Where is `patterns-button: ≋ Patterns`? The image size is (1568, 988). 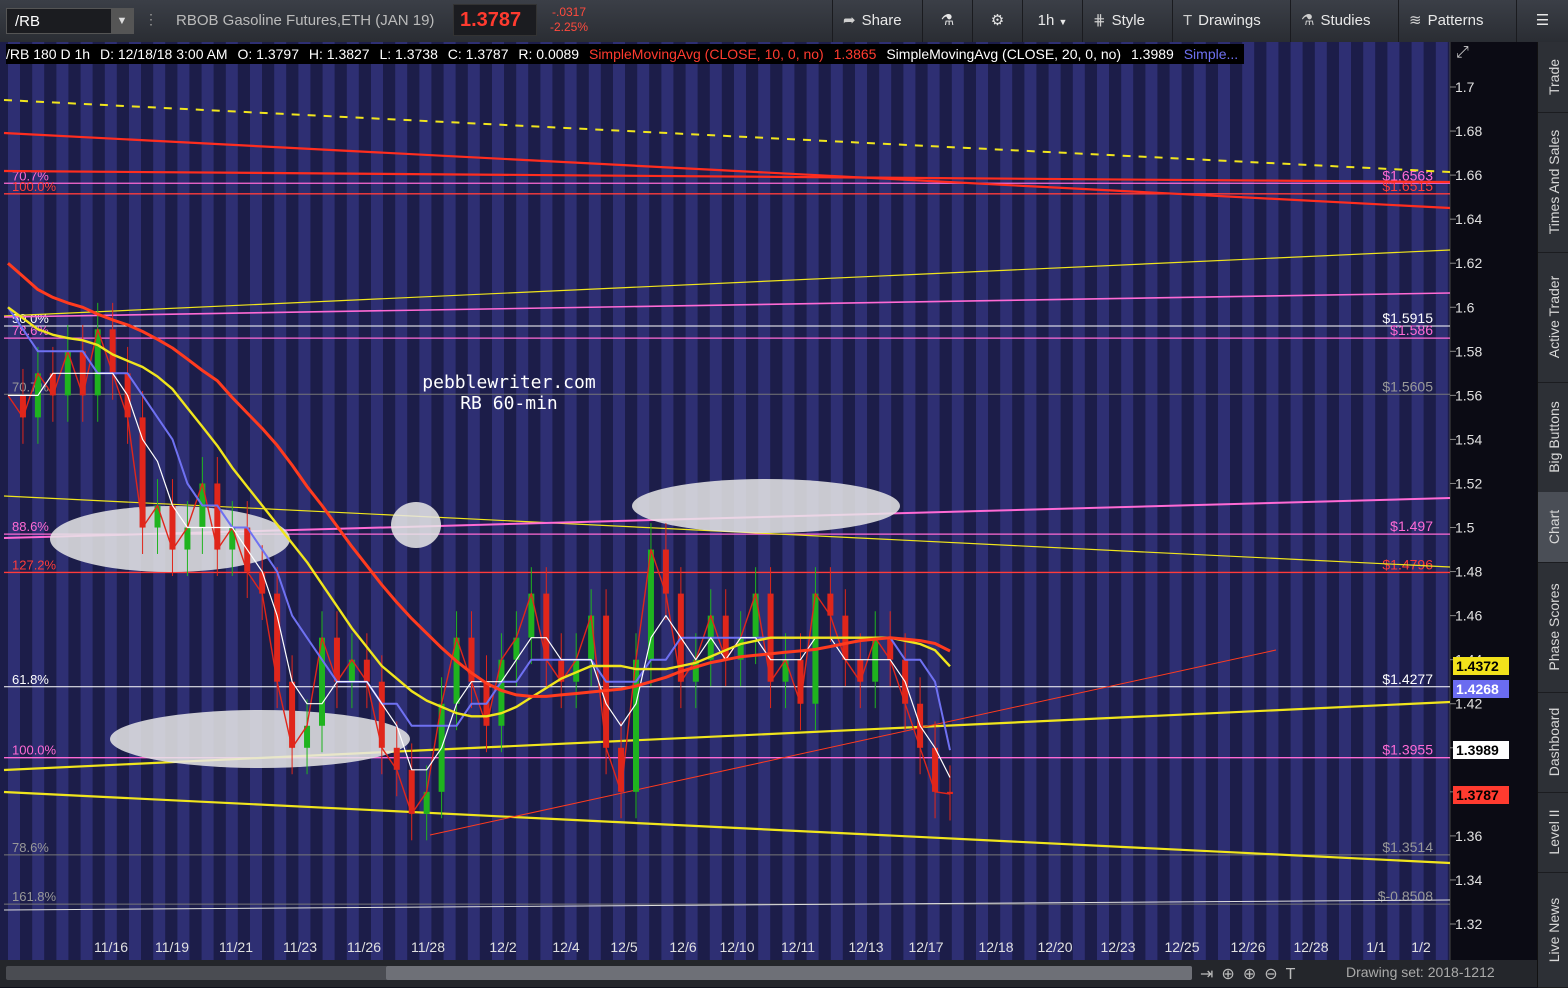
patterns-button: ≋ Patterns is located at coordinates (1457, 21).